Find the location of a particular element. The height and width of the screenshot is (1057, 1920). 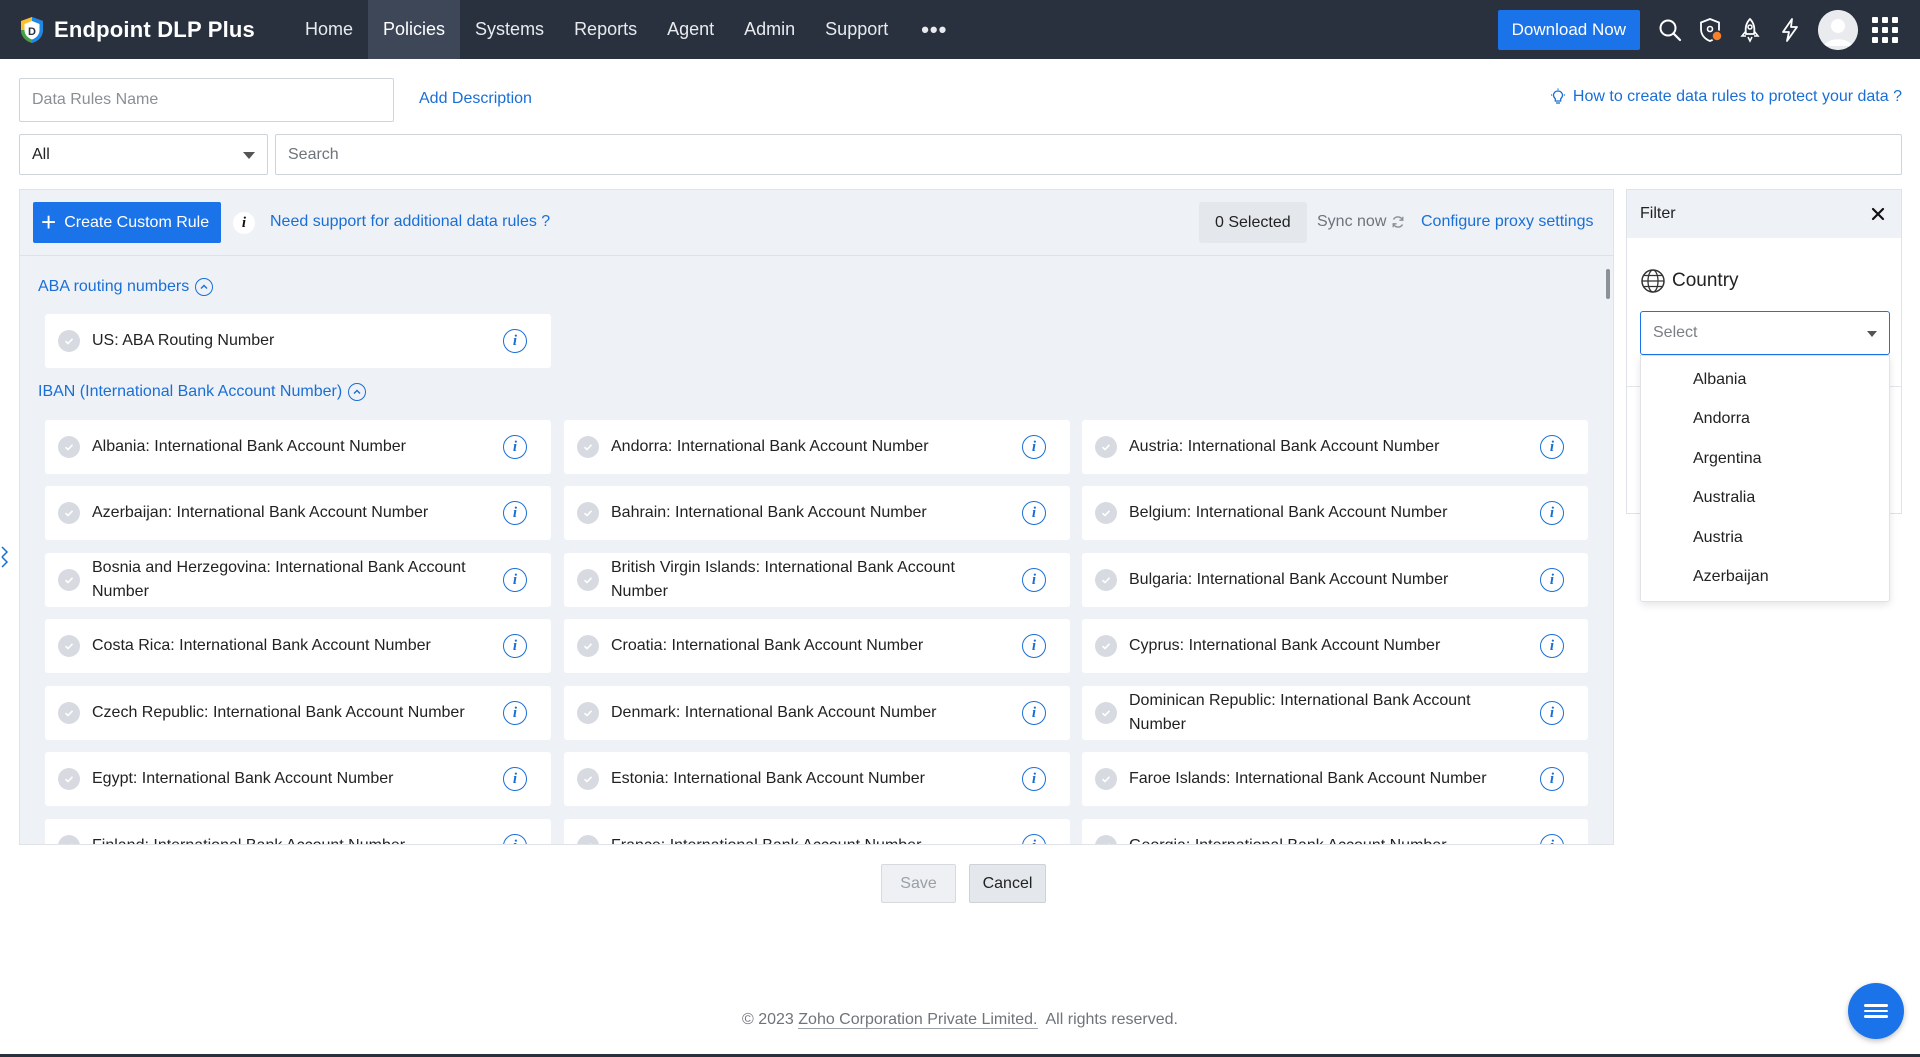

group-title-iban: IBAN (International Bank Account Number) is located at coordinates (202, 392).